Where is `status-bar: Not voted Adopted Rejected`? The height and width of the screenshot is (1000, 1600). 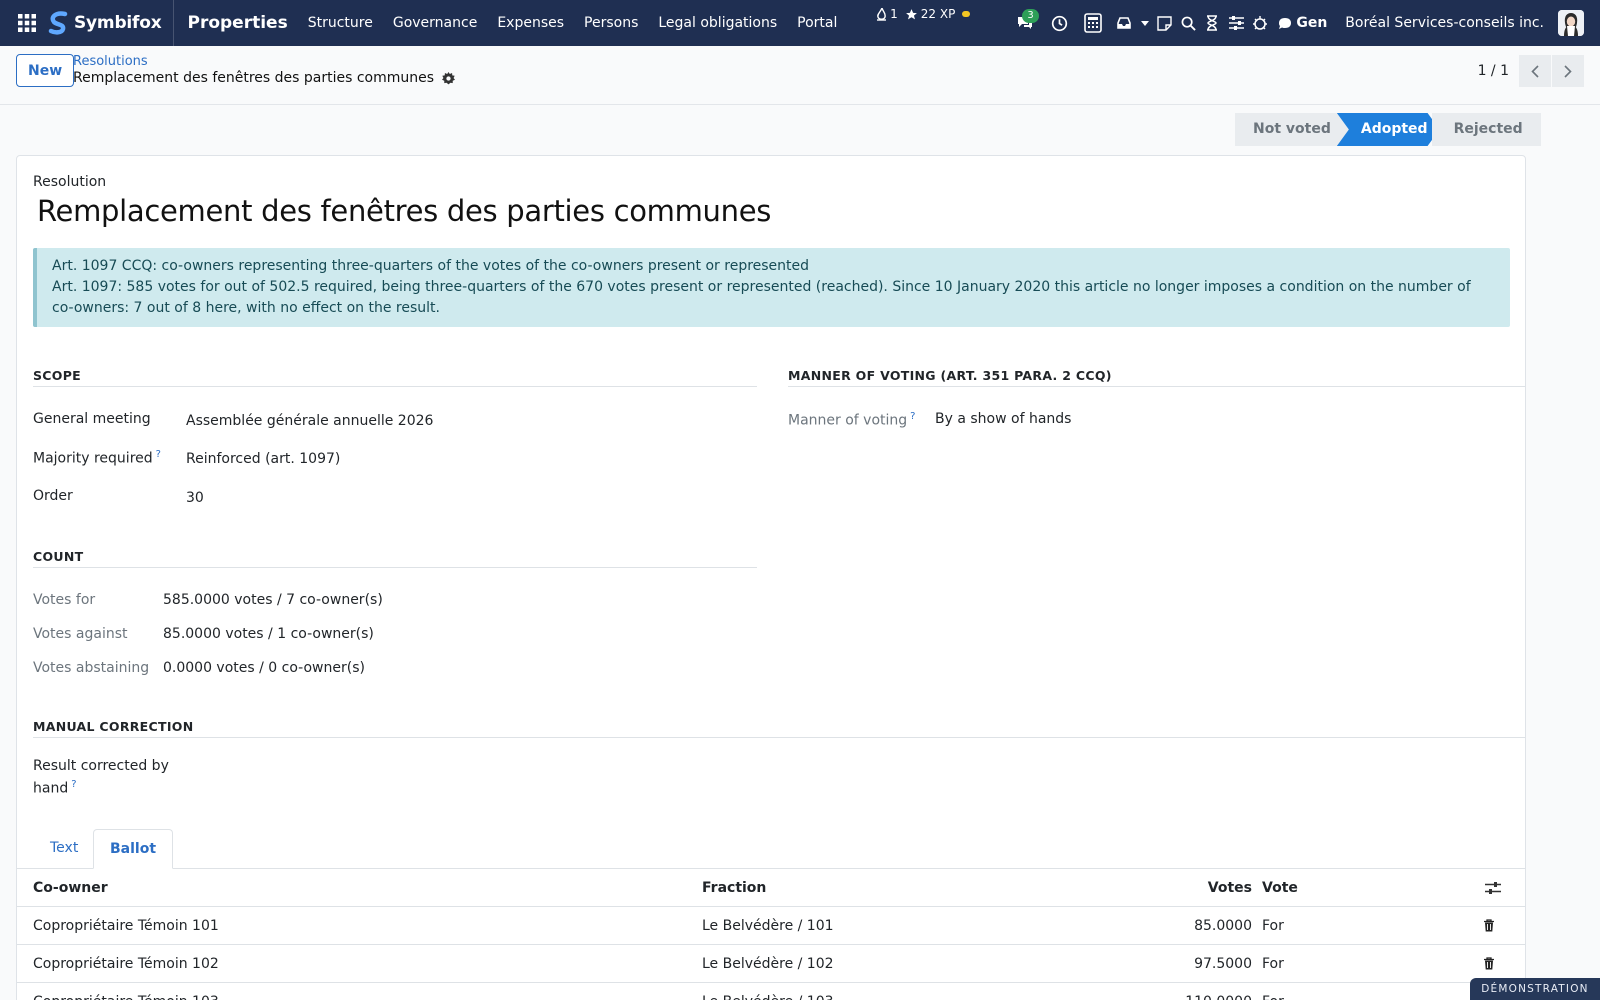
status-bar: Not voted Adopted Rejected is located at coordinates (1388, 129).